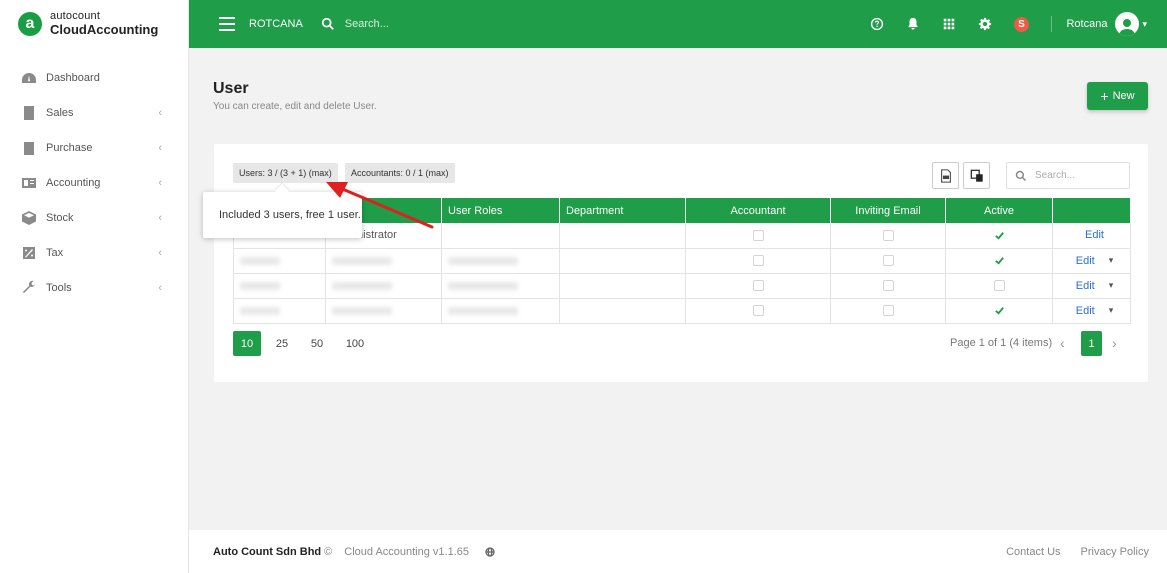  I want to click on cell-actions: Edit, so click(1091, 236).